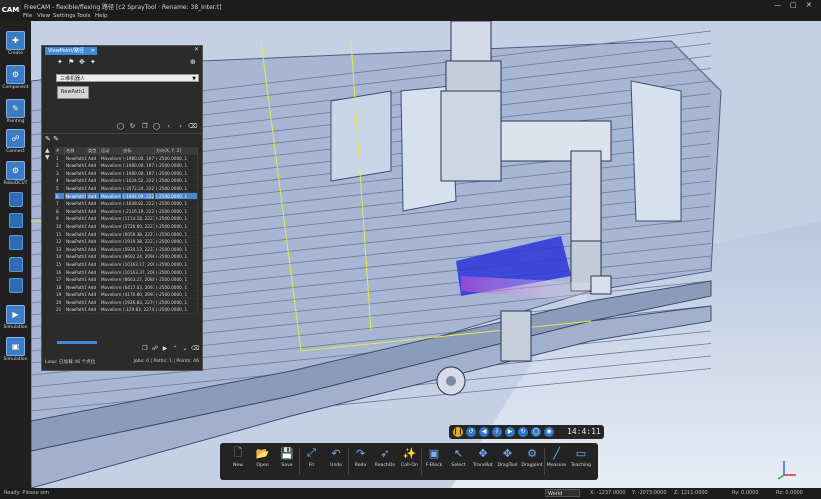 The height and width of the screenshot is (499, 821). I want to click on step-button: ⇩, so click(497, 432).